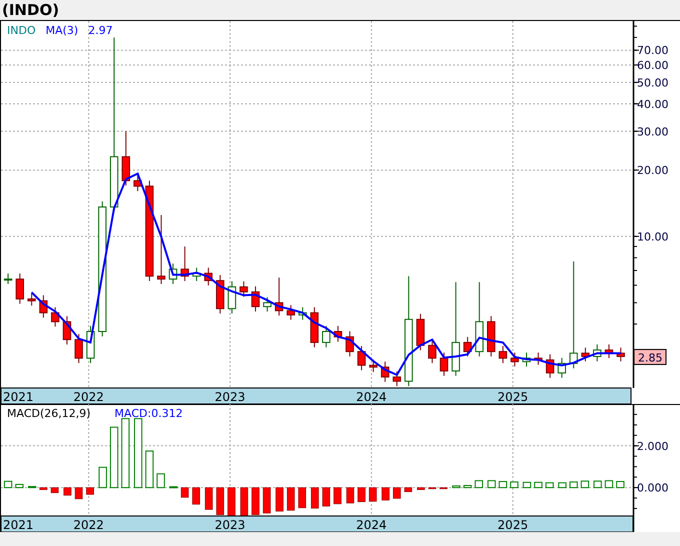 Image resolution: width=680 pixels, height=546 pixels. I want to click on axis-label: 2.000, so click(652, 446).